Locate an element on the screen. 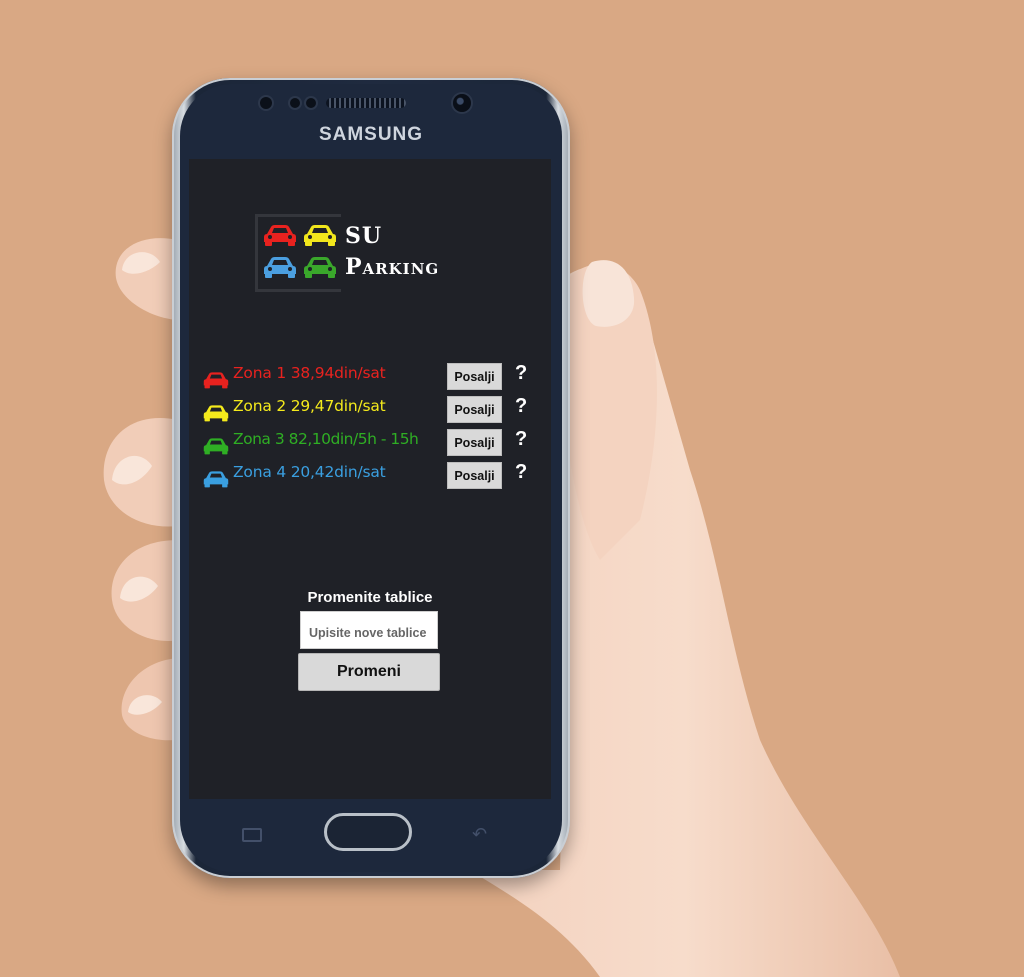 The image size is (1024, 977). zone-row-4: Zona 4 20,42din/sat Posalji ? is located at coordinates (376, 475).